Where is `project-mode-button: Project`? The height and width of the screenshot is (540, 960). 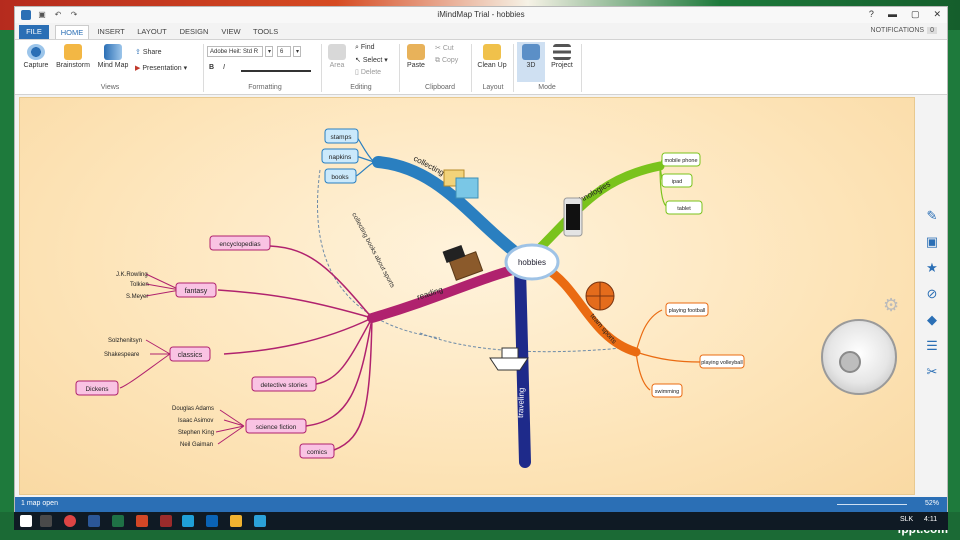
project-mode-button: Project is located at coordinates (562, 56).